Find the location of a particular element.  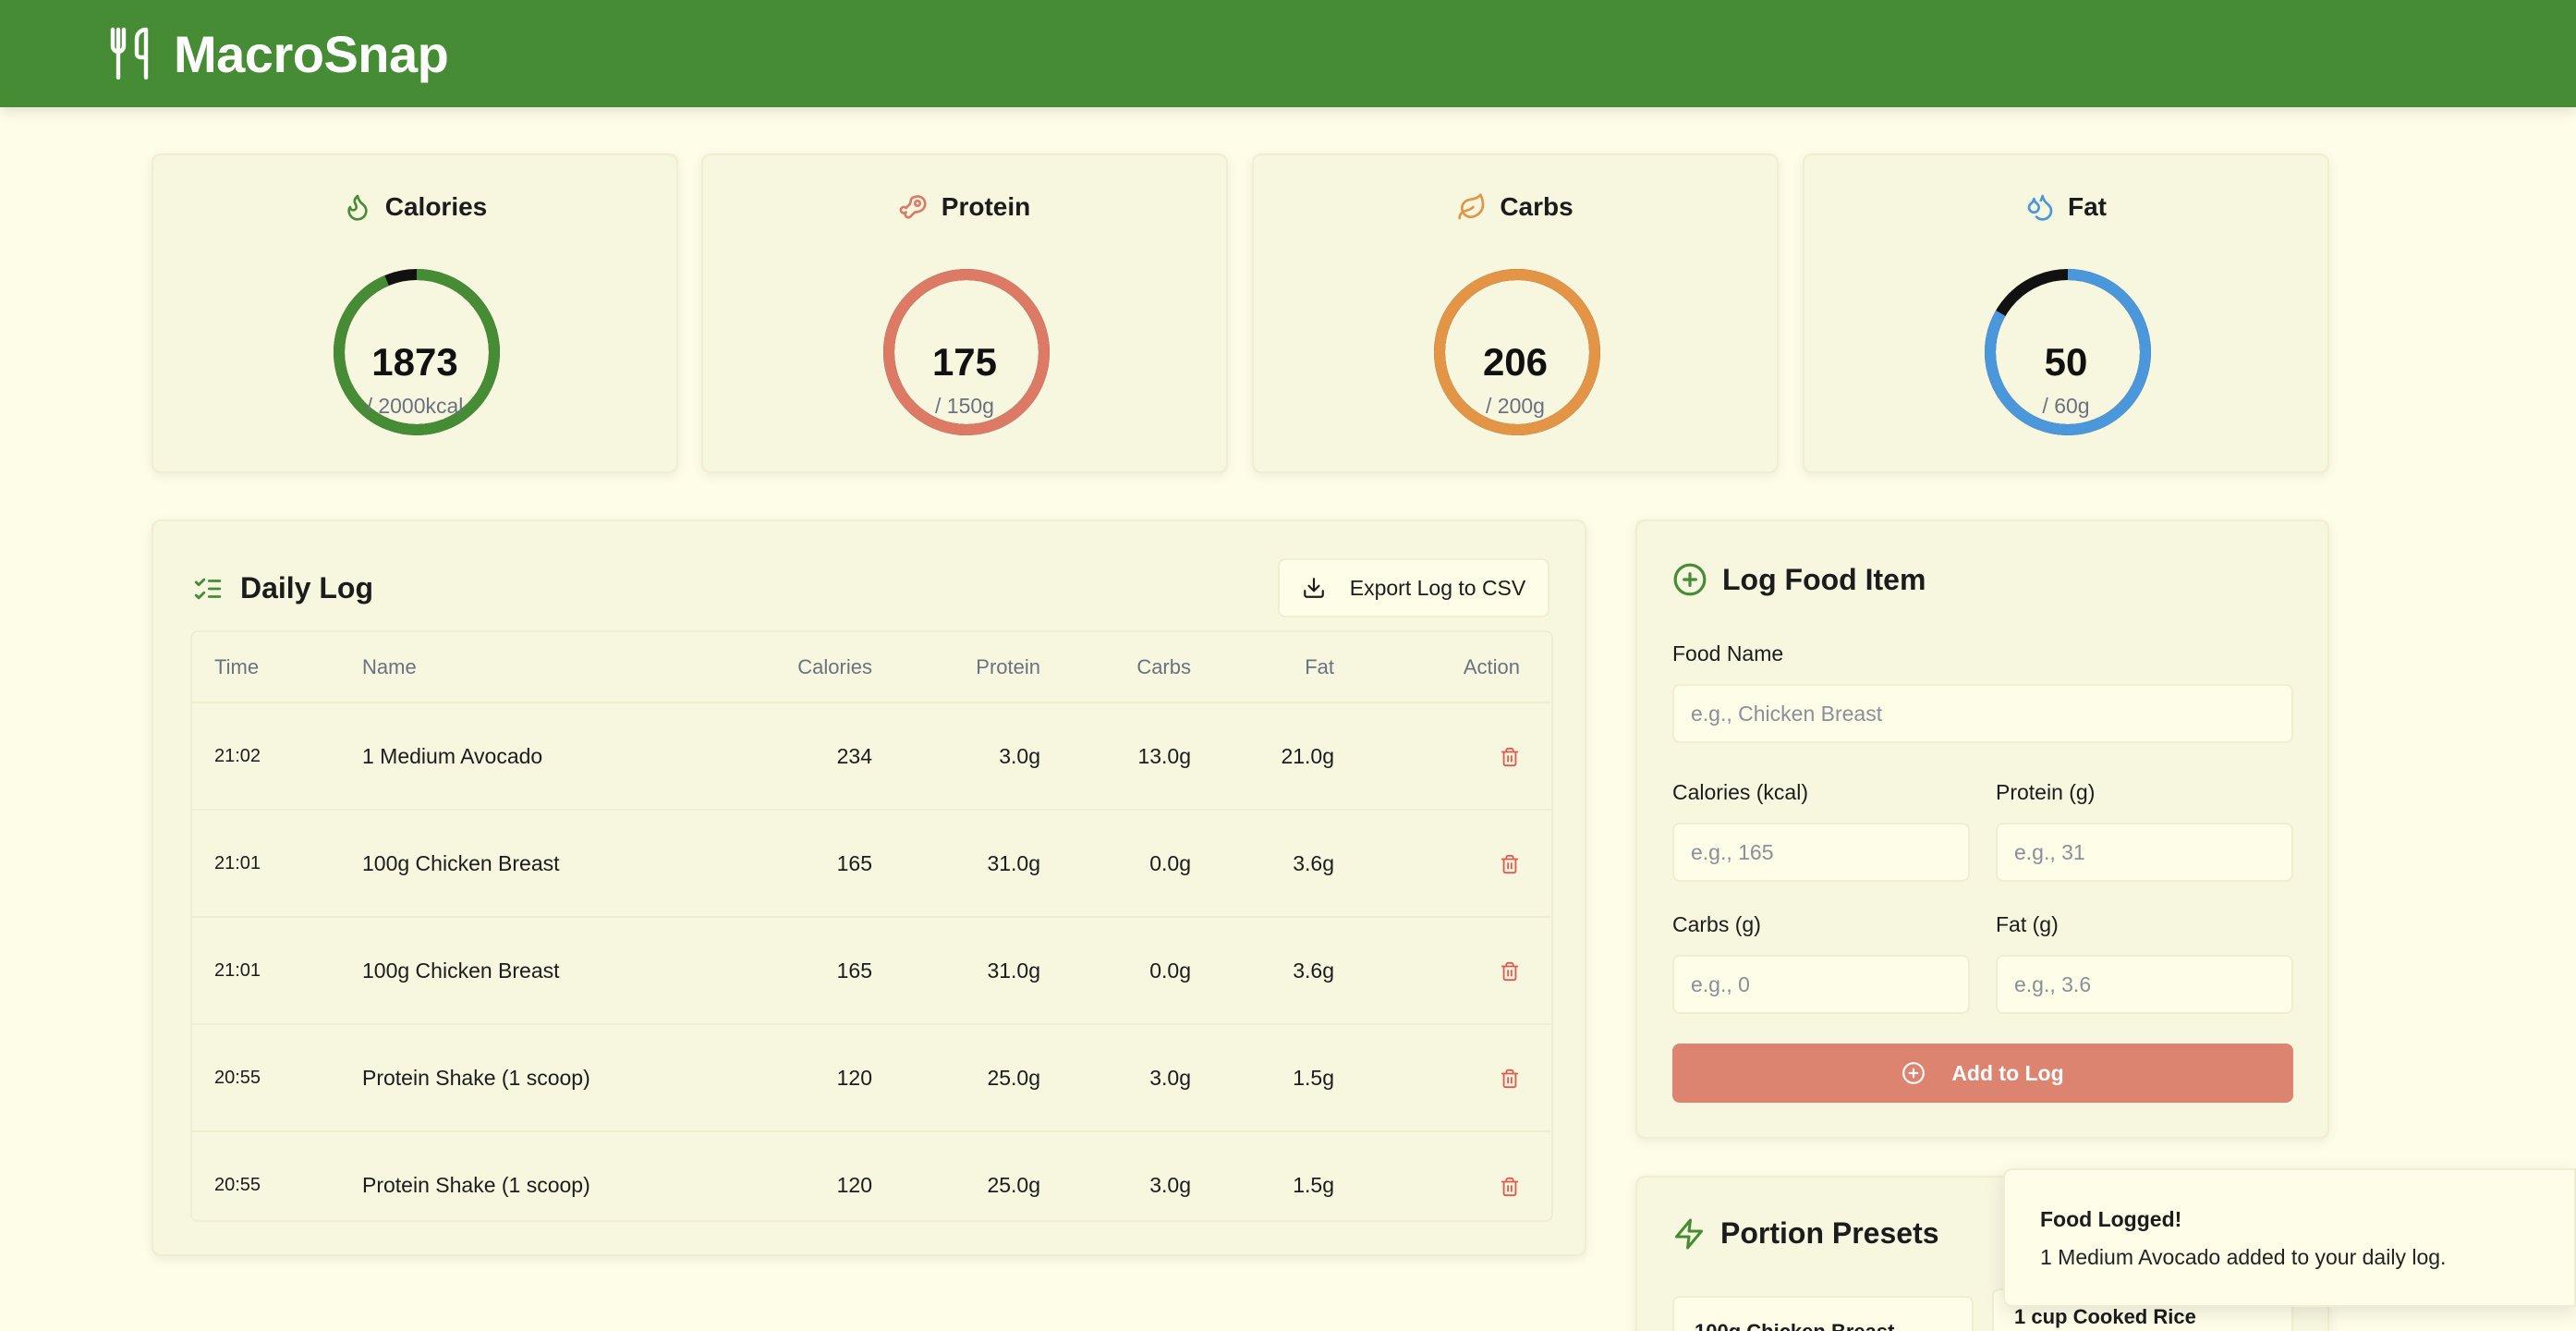

food-name-label: Food Name is located at coordinates (1728, 653).